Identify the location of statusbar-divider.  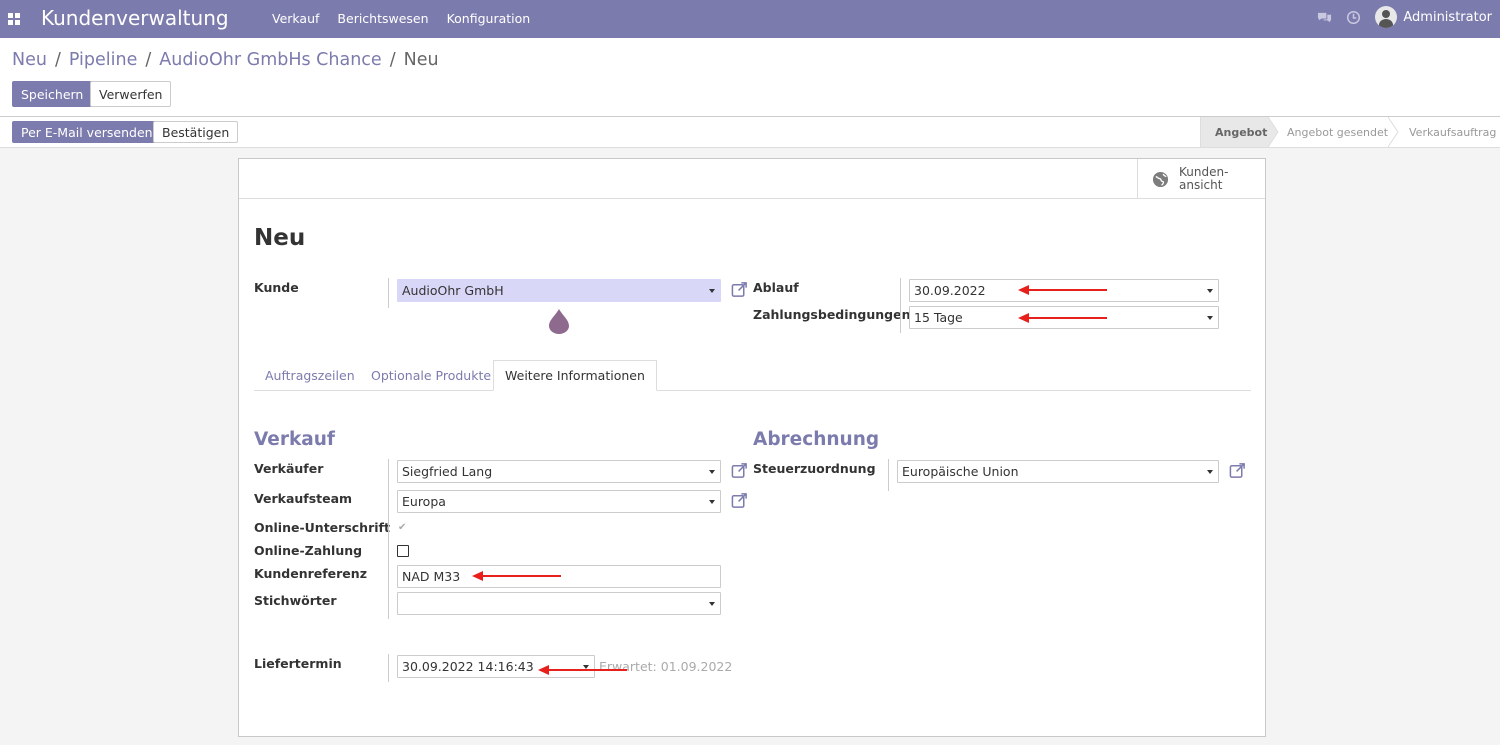
(1200, 132).